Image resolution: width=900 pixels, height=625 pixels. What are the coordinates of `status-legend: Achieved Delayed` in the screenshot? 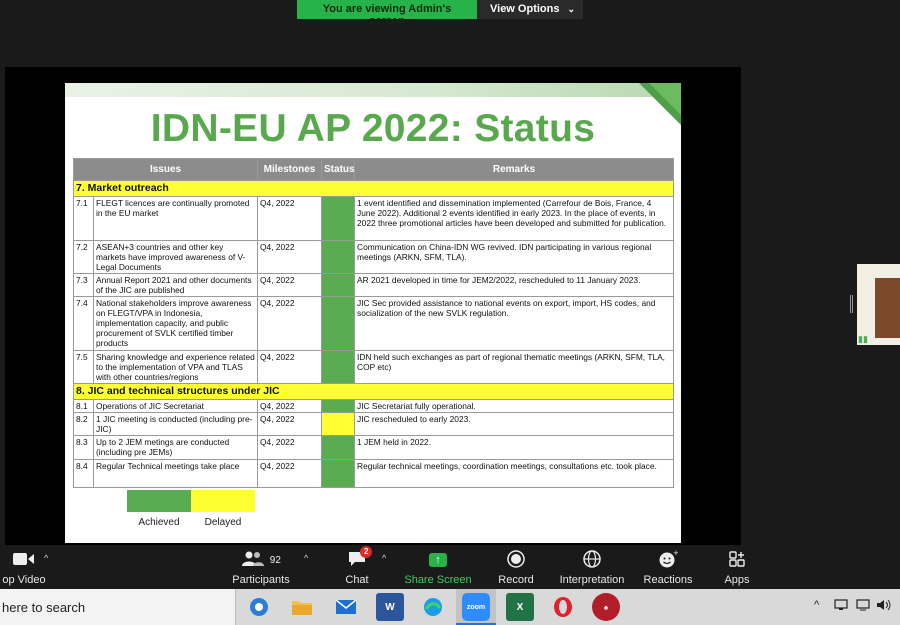 It's located at (191, 509).